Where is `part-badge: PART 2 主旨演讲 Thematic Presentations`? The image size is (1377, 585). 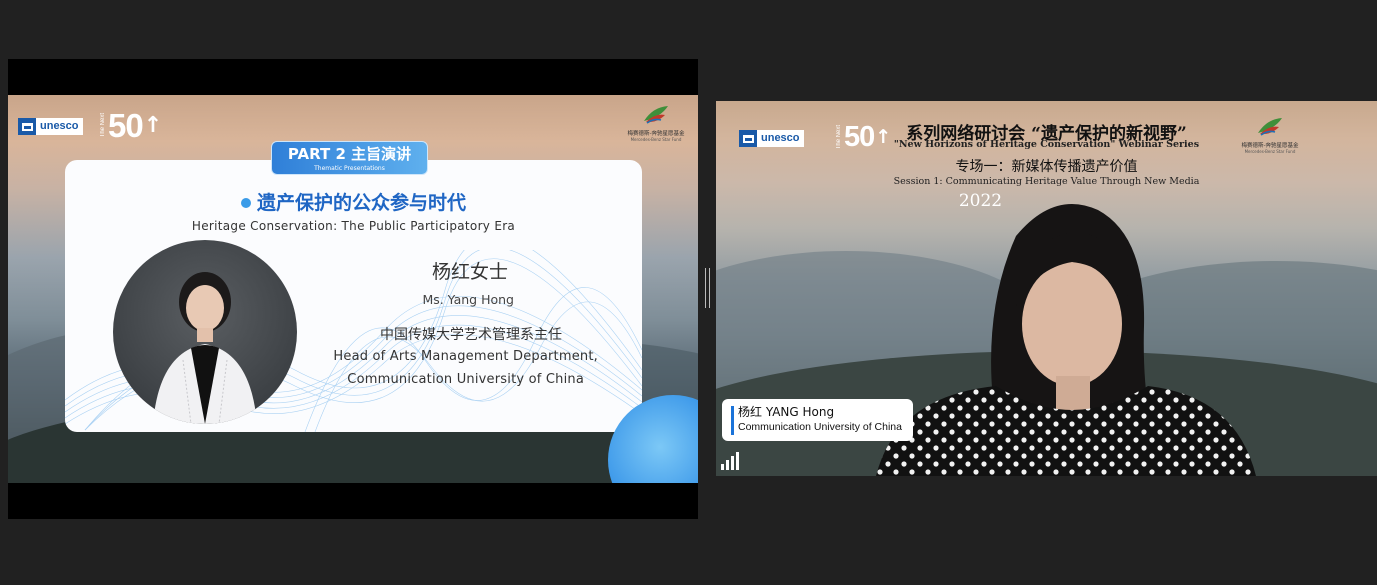
part-badge: PART 2 主旨演讲 Thematic Presentations is located at coordinates (349, 158).